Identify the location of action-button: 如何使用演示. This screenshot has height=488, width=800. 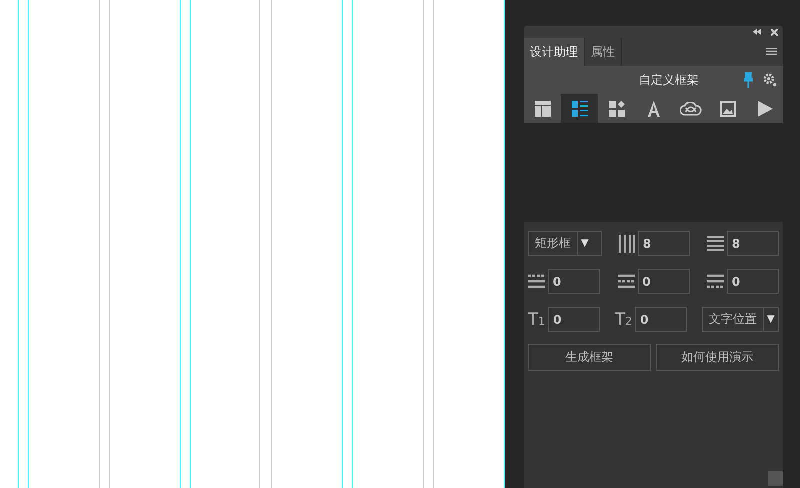
(717, 357).